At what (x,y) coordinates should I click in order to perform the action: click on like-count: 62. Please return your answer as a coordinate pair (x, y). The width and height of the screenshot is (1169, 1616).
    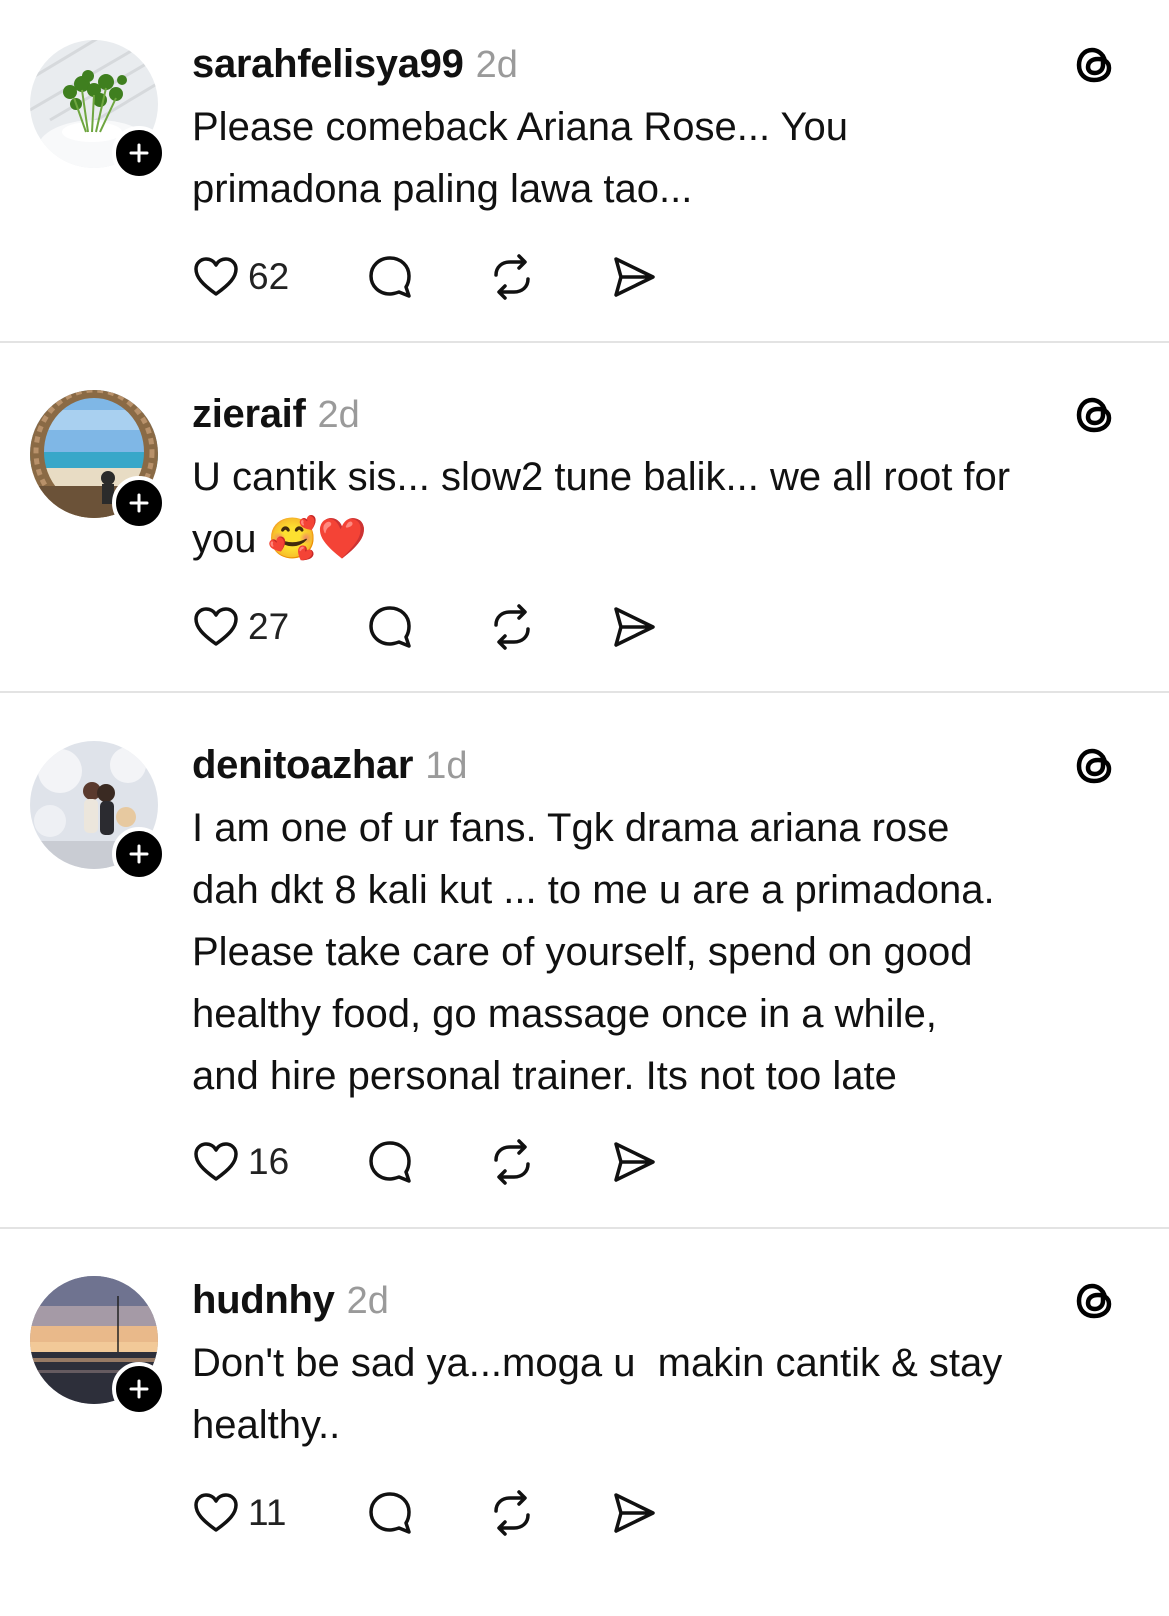
    Looking at the image, I should click on (269, 276).